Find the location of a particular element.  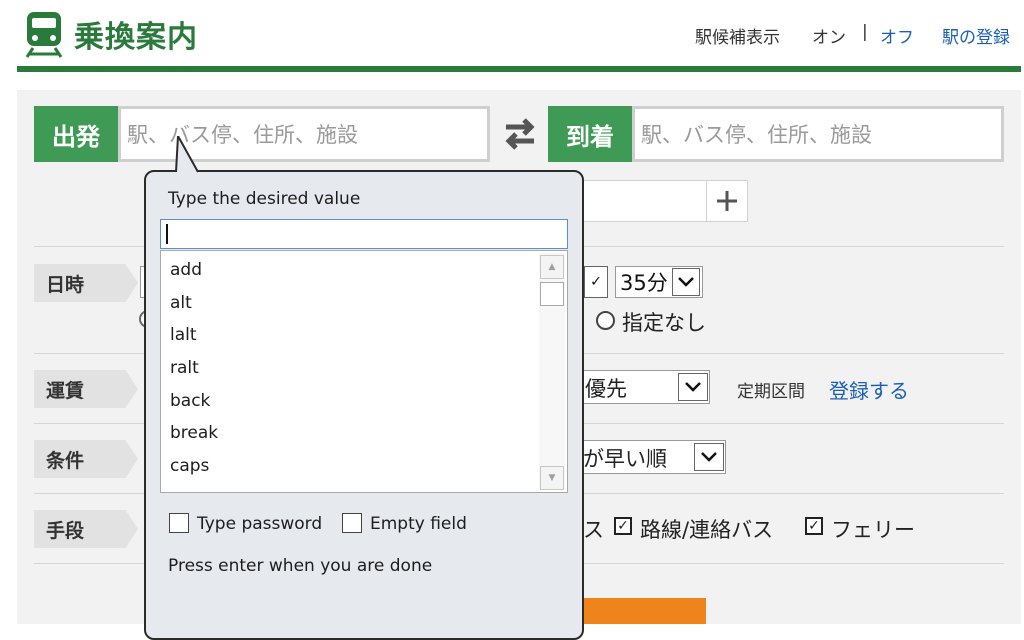

list-item: alt is located at coordinates (349, 303).